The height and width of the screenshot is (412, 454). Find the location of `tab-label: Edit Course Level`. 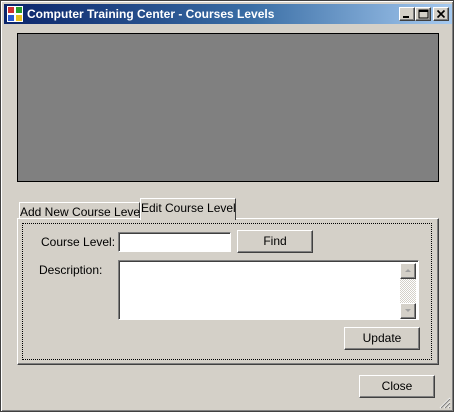

tab-label: Edit Course Level is located at coordinates (188, 208).